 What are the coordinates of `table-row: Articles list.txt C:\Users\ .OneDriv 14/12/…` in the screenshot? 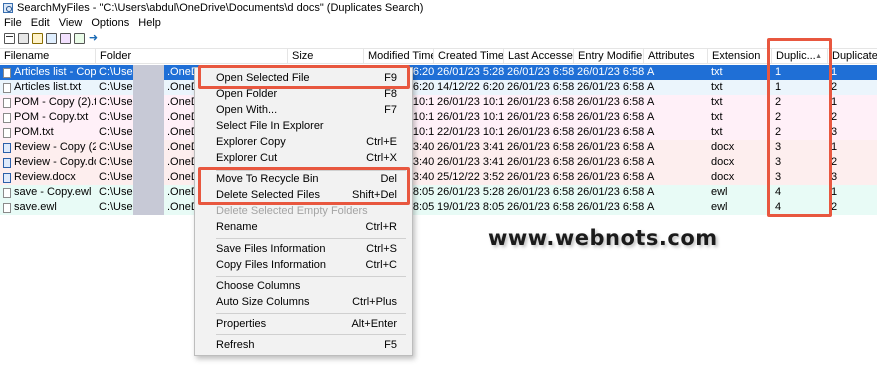 It's located at (438, 87).